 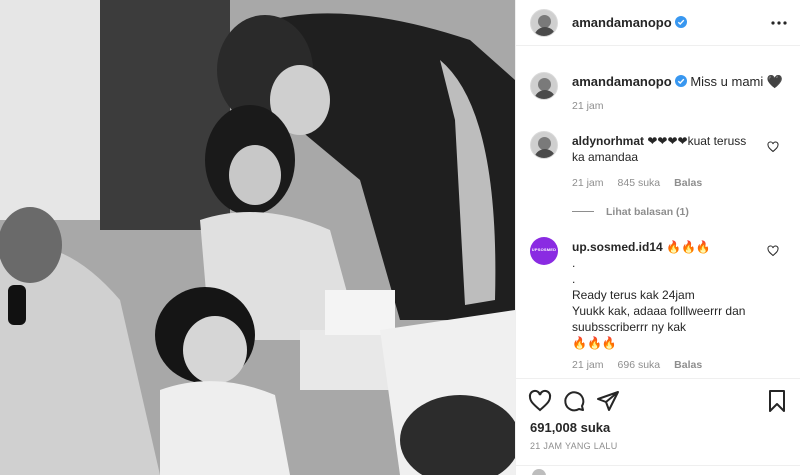 I want to click on more-options-icon, so click(x=779, y=23).